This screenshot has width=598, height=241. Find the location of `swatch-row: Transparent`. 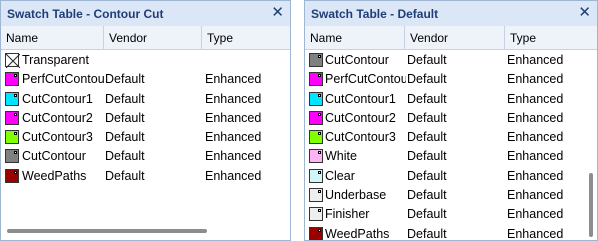

swatch-row: Transparent is located at coordinates (145, 60).